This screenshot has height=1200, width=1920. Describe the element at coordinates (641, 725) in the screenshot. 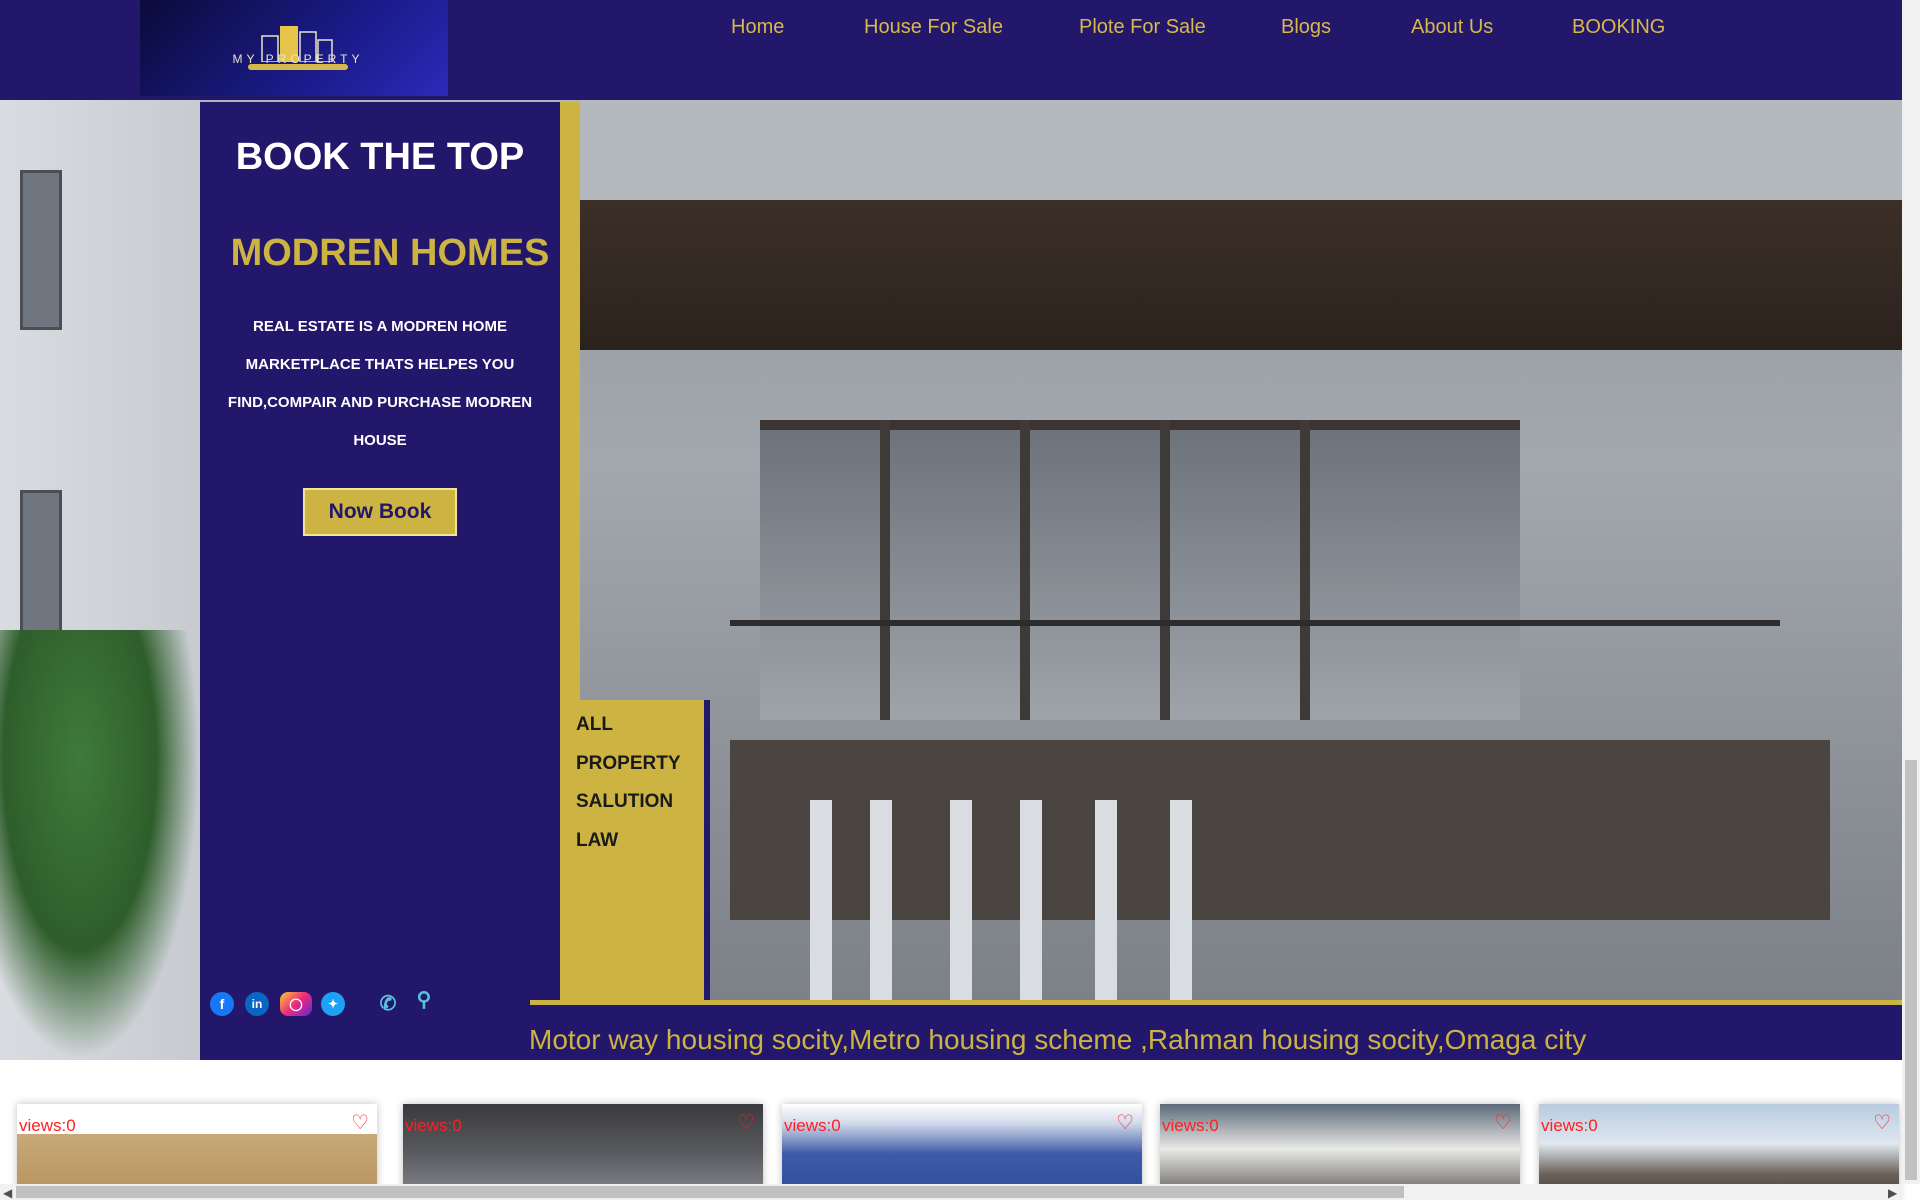

I see `category-item-all: ALL` at that location.